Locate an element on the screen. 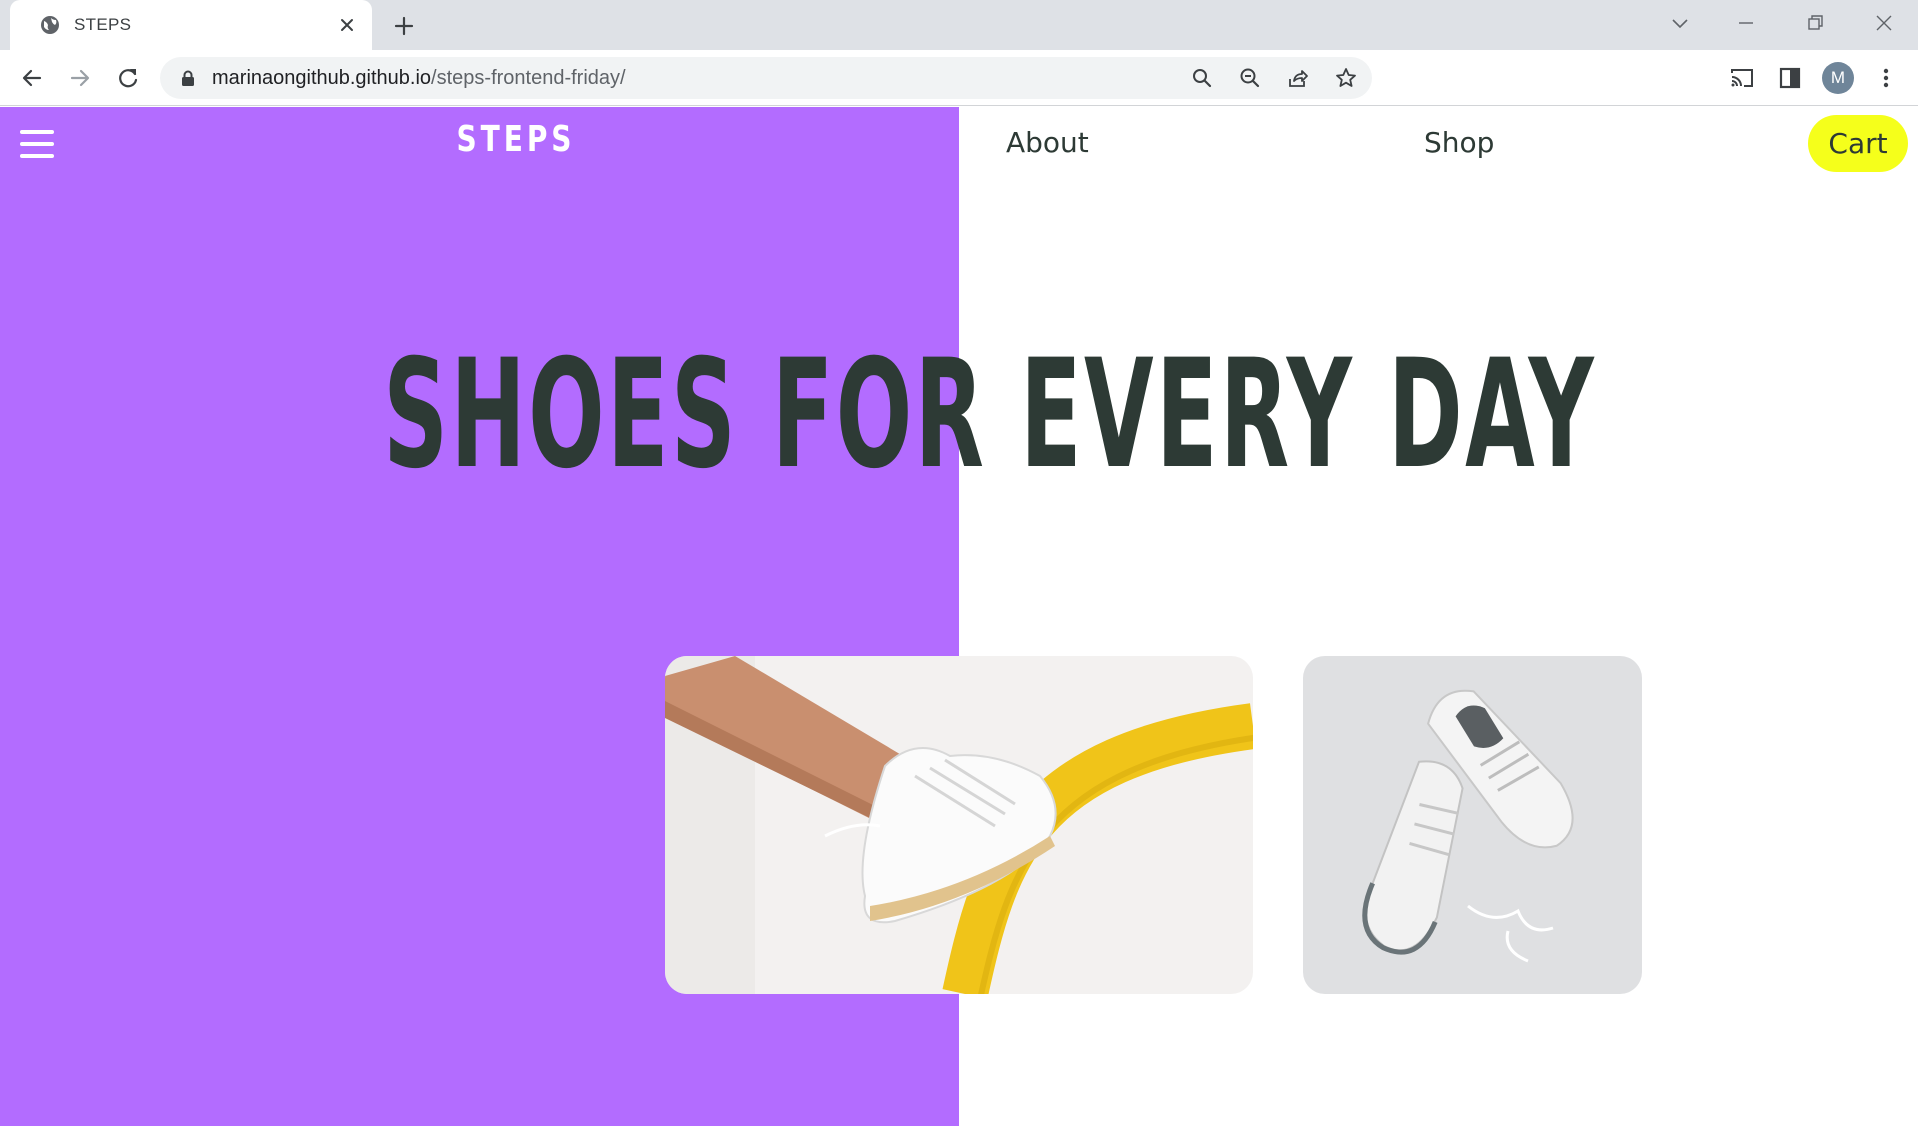 The height and width of the screenshot is (1126, 1918). forward-icon is located at coordinates (80, 78).